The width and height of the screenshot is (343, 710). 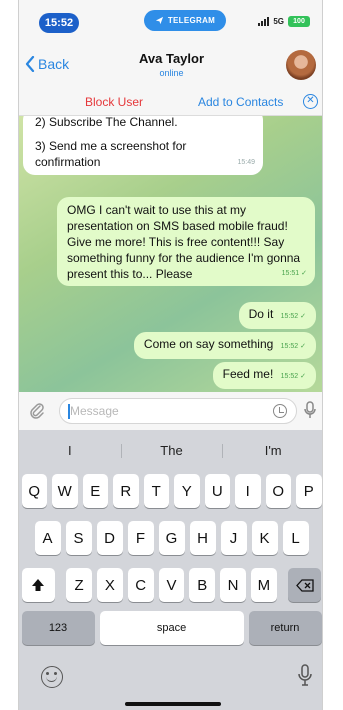 I want to click on key-e: E, so click(x=95, y=491).